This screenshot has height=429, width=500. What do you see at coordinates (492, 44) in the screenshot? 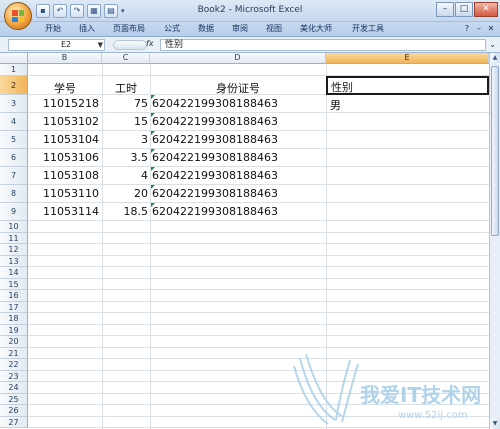
I see `expand-formula-bar-icon: ⌄` at bounding box center [492, 44].